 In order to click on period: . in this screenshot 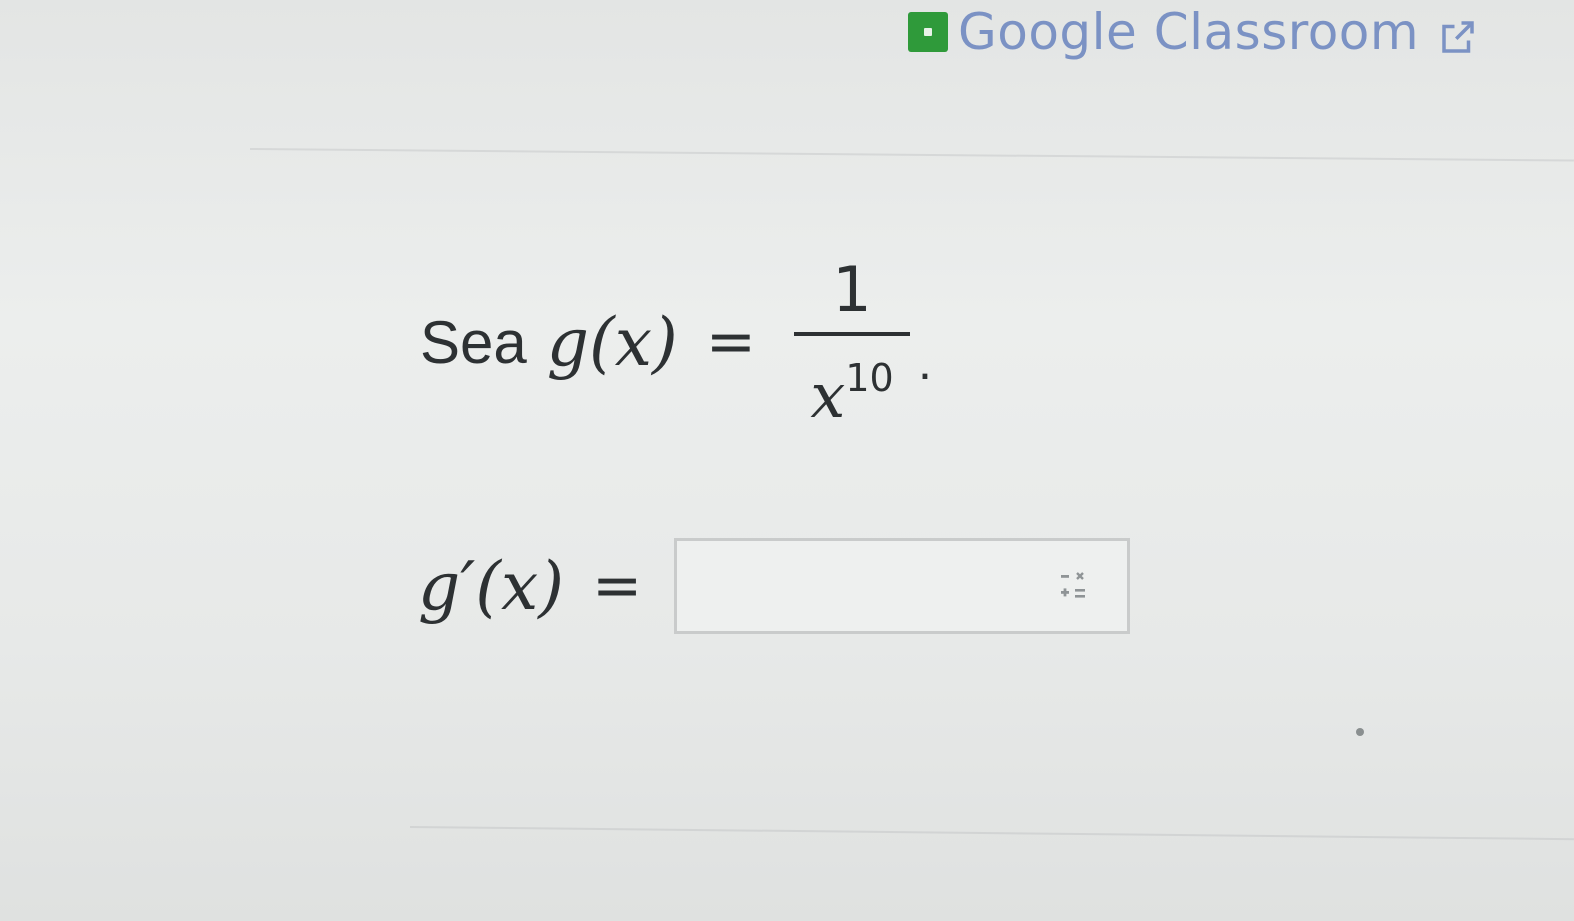, I will do `click(925, 362)`.